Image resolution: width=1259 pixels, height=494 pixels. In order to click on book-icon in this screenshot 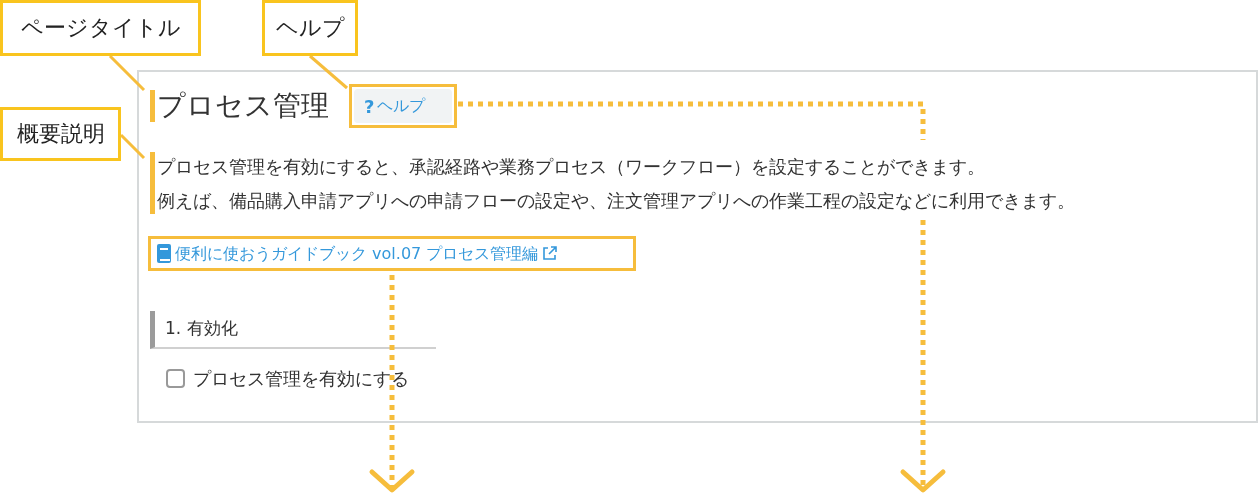, I will do `click(164, 253)`.